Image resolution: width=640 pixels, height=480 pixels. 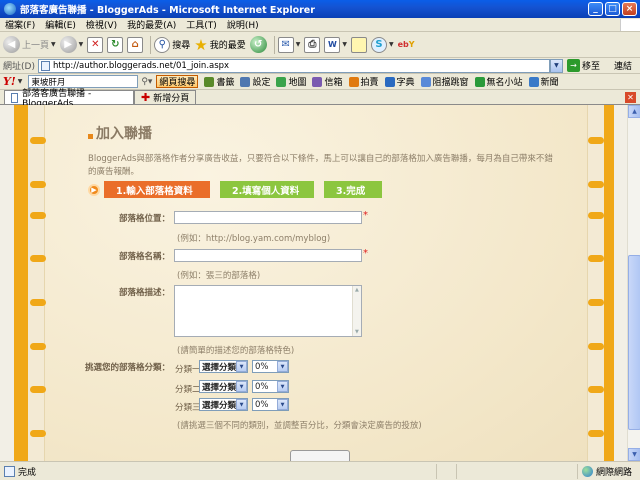 I want to click on page-scrollbar: ▲ ▼, so click(x=633, y=283).